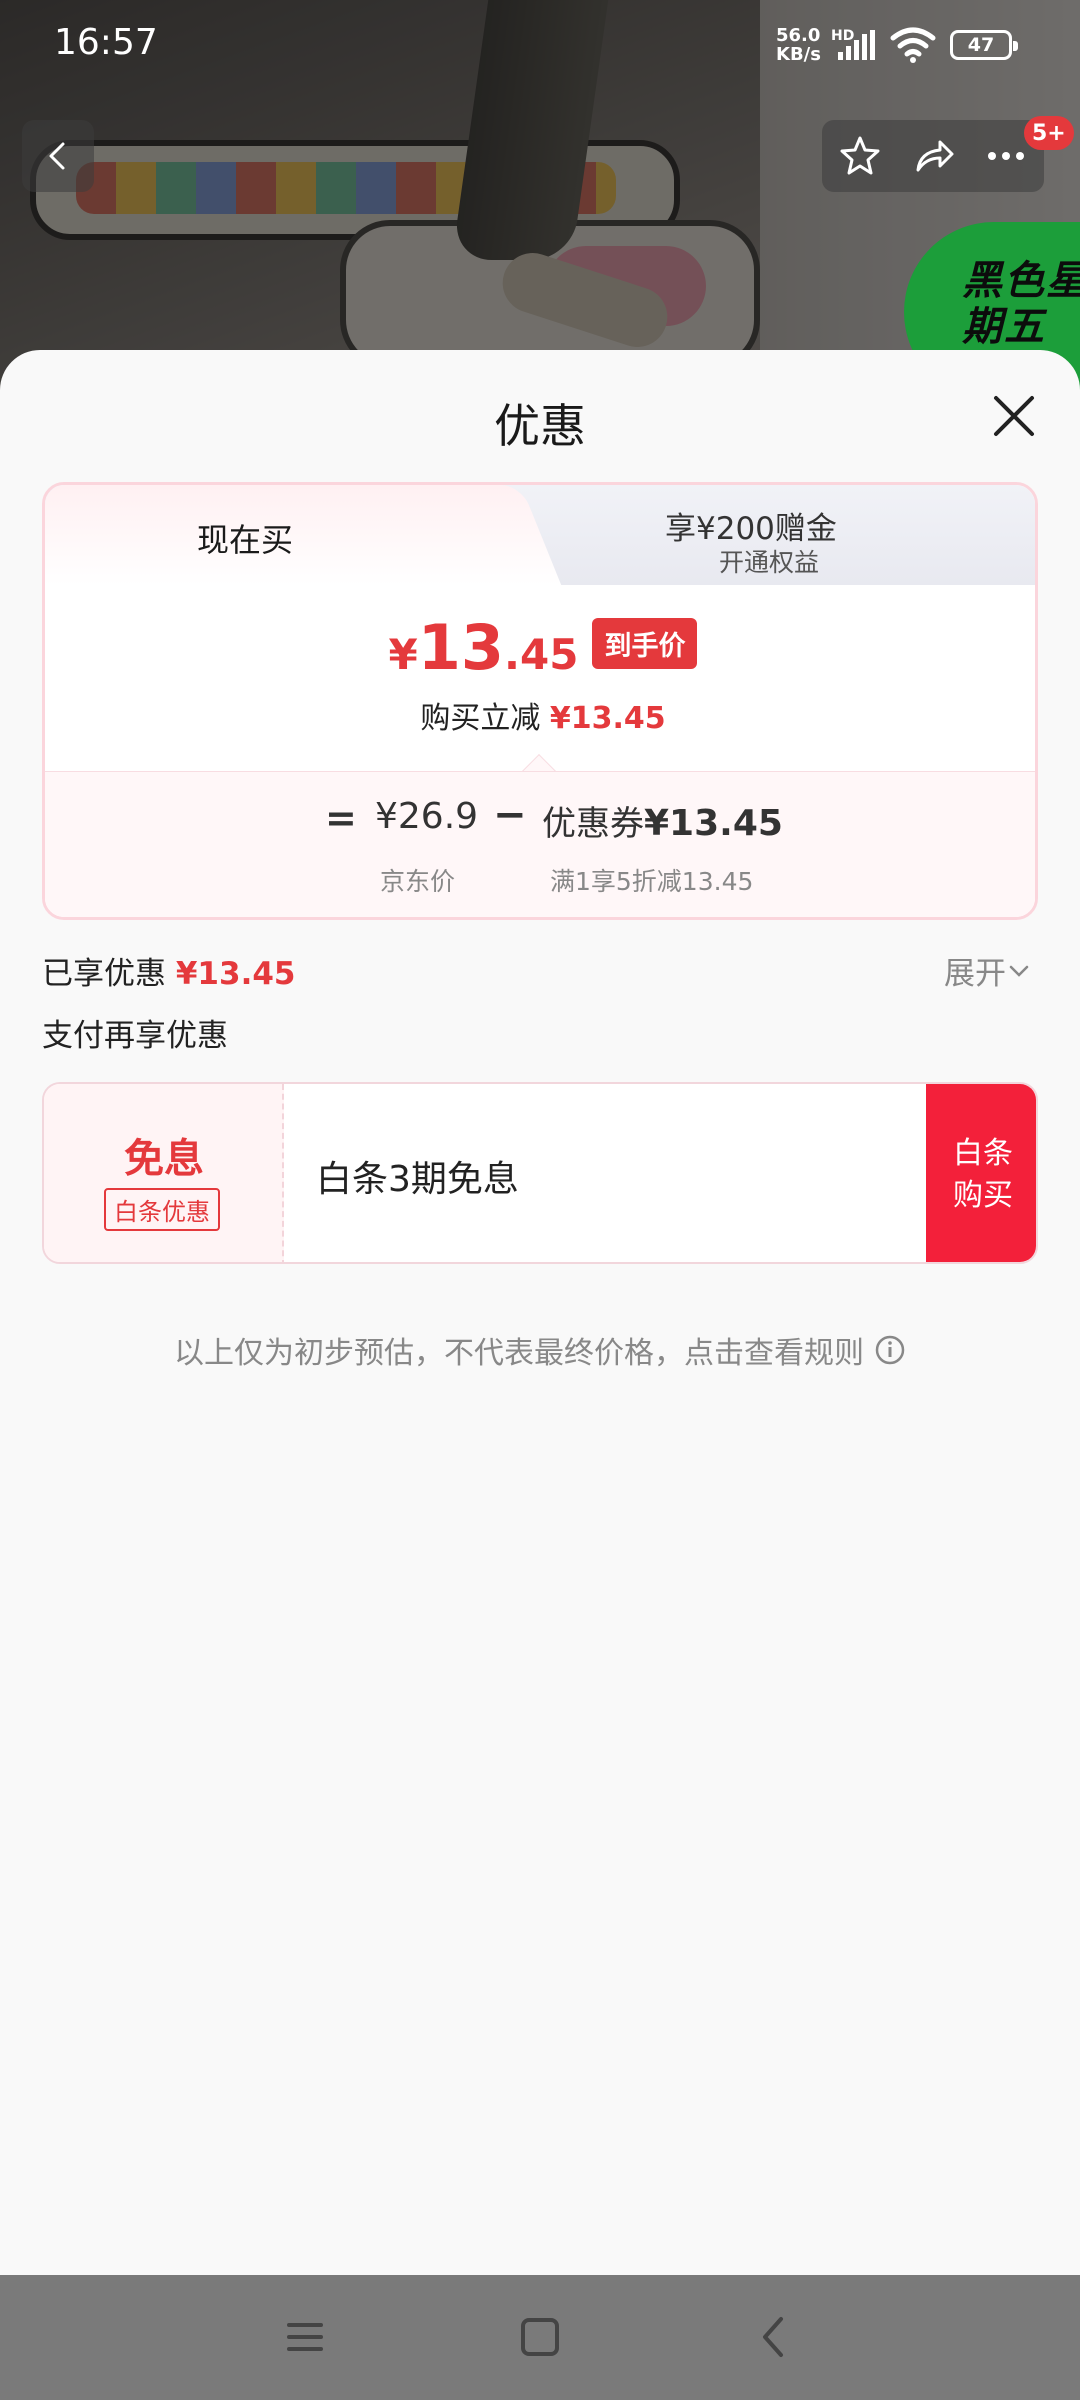 The image size is (1080, 2400). Describe the element at coordinates (645, 643) in the screenshot. I see `final-price-tag: 到手价` at that location.